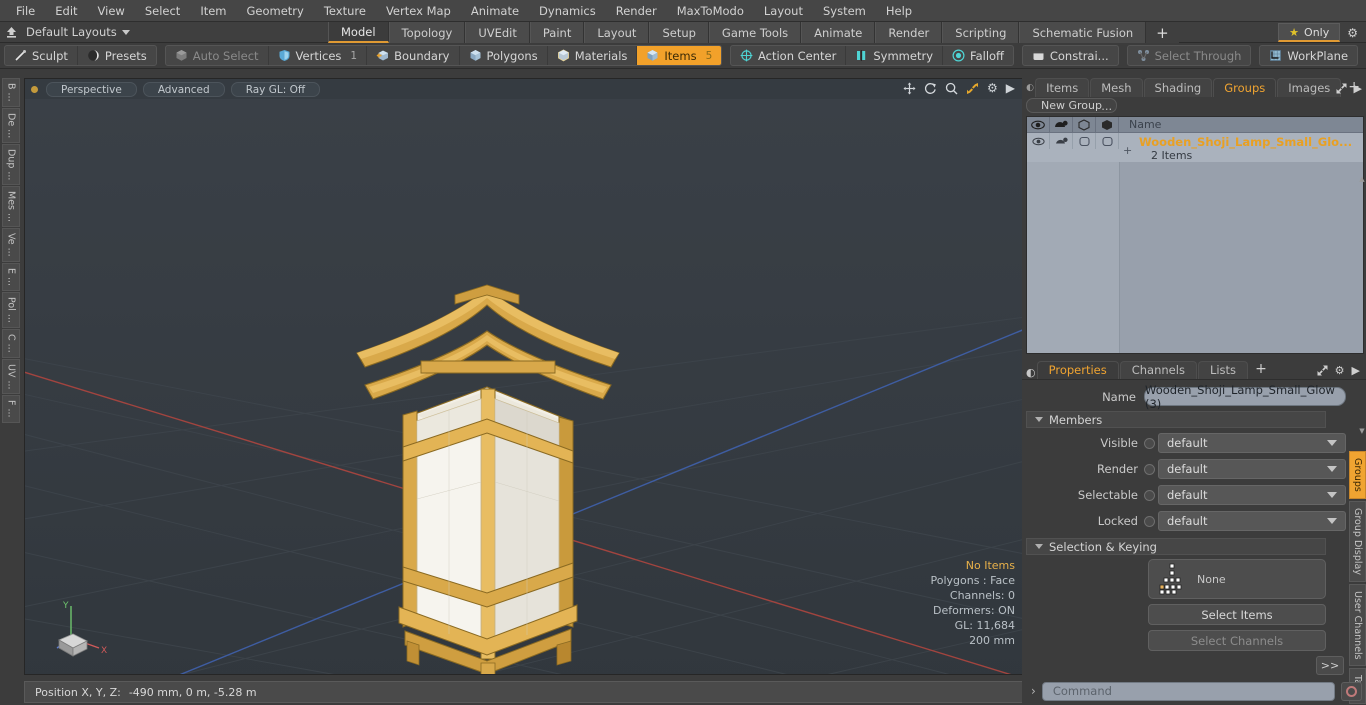 This screenshot has width=1366, height=705. I want to click on properties-tab-lists: Lists, so click(1223, 370).